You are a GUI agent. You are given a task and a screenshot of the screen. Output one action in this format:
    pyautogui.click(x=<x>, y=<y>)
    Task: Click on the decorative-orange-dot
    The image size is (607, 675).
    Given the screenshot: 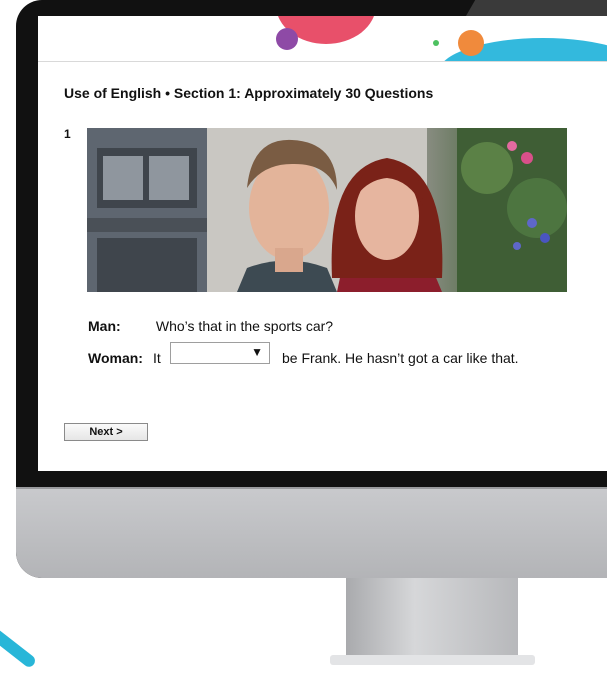 What is the action you would take?
    pyautogui.click(x=471, y=43)
    